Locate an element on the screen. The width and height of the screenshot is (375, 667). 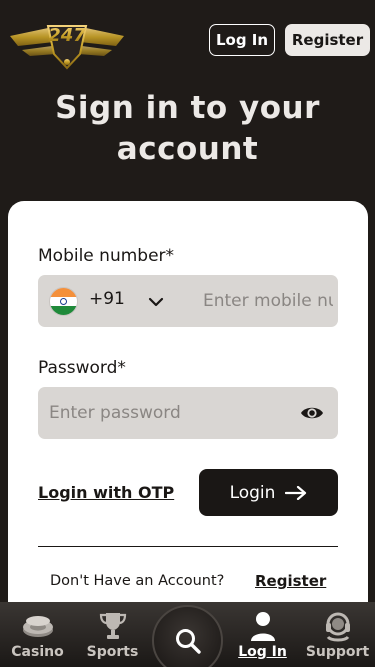
header-login-button: Log In is located at coordinates (242, 40).